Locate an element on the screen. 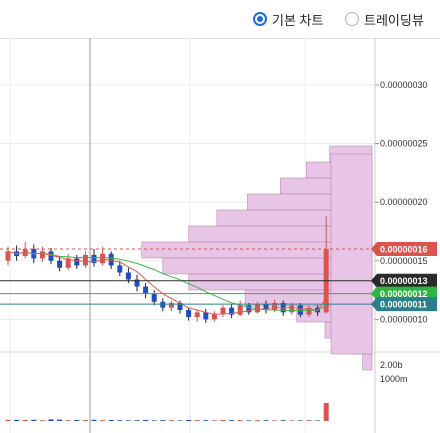 The height and width of the screenshot is (433, 440). basic-chart-radio: 기본 차트 is located at coordinates (288, 19).